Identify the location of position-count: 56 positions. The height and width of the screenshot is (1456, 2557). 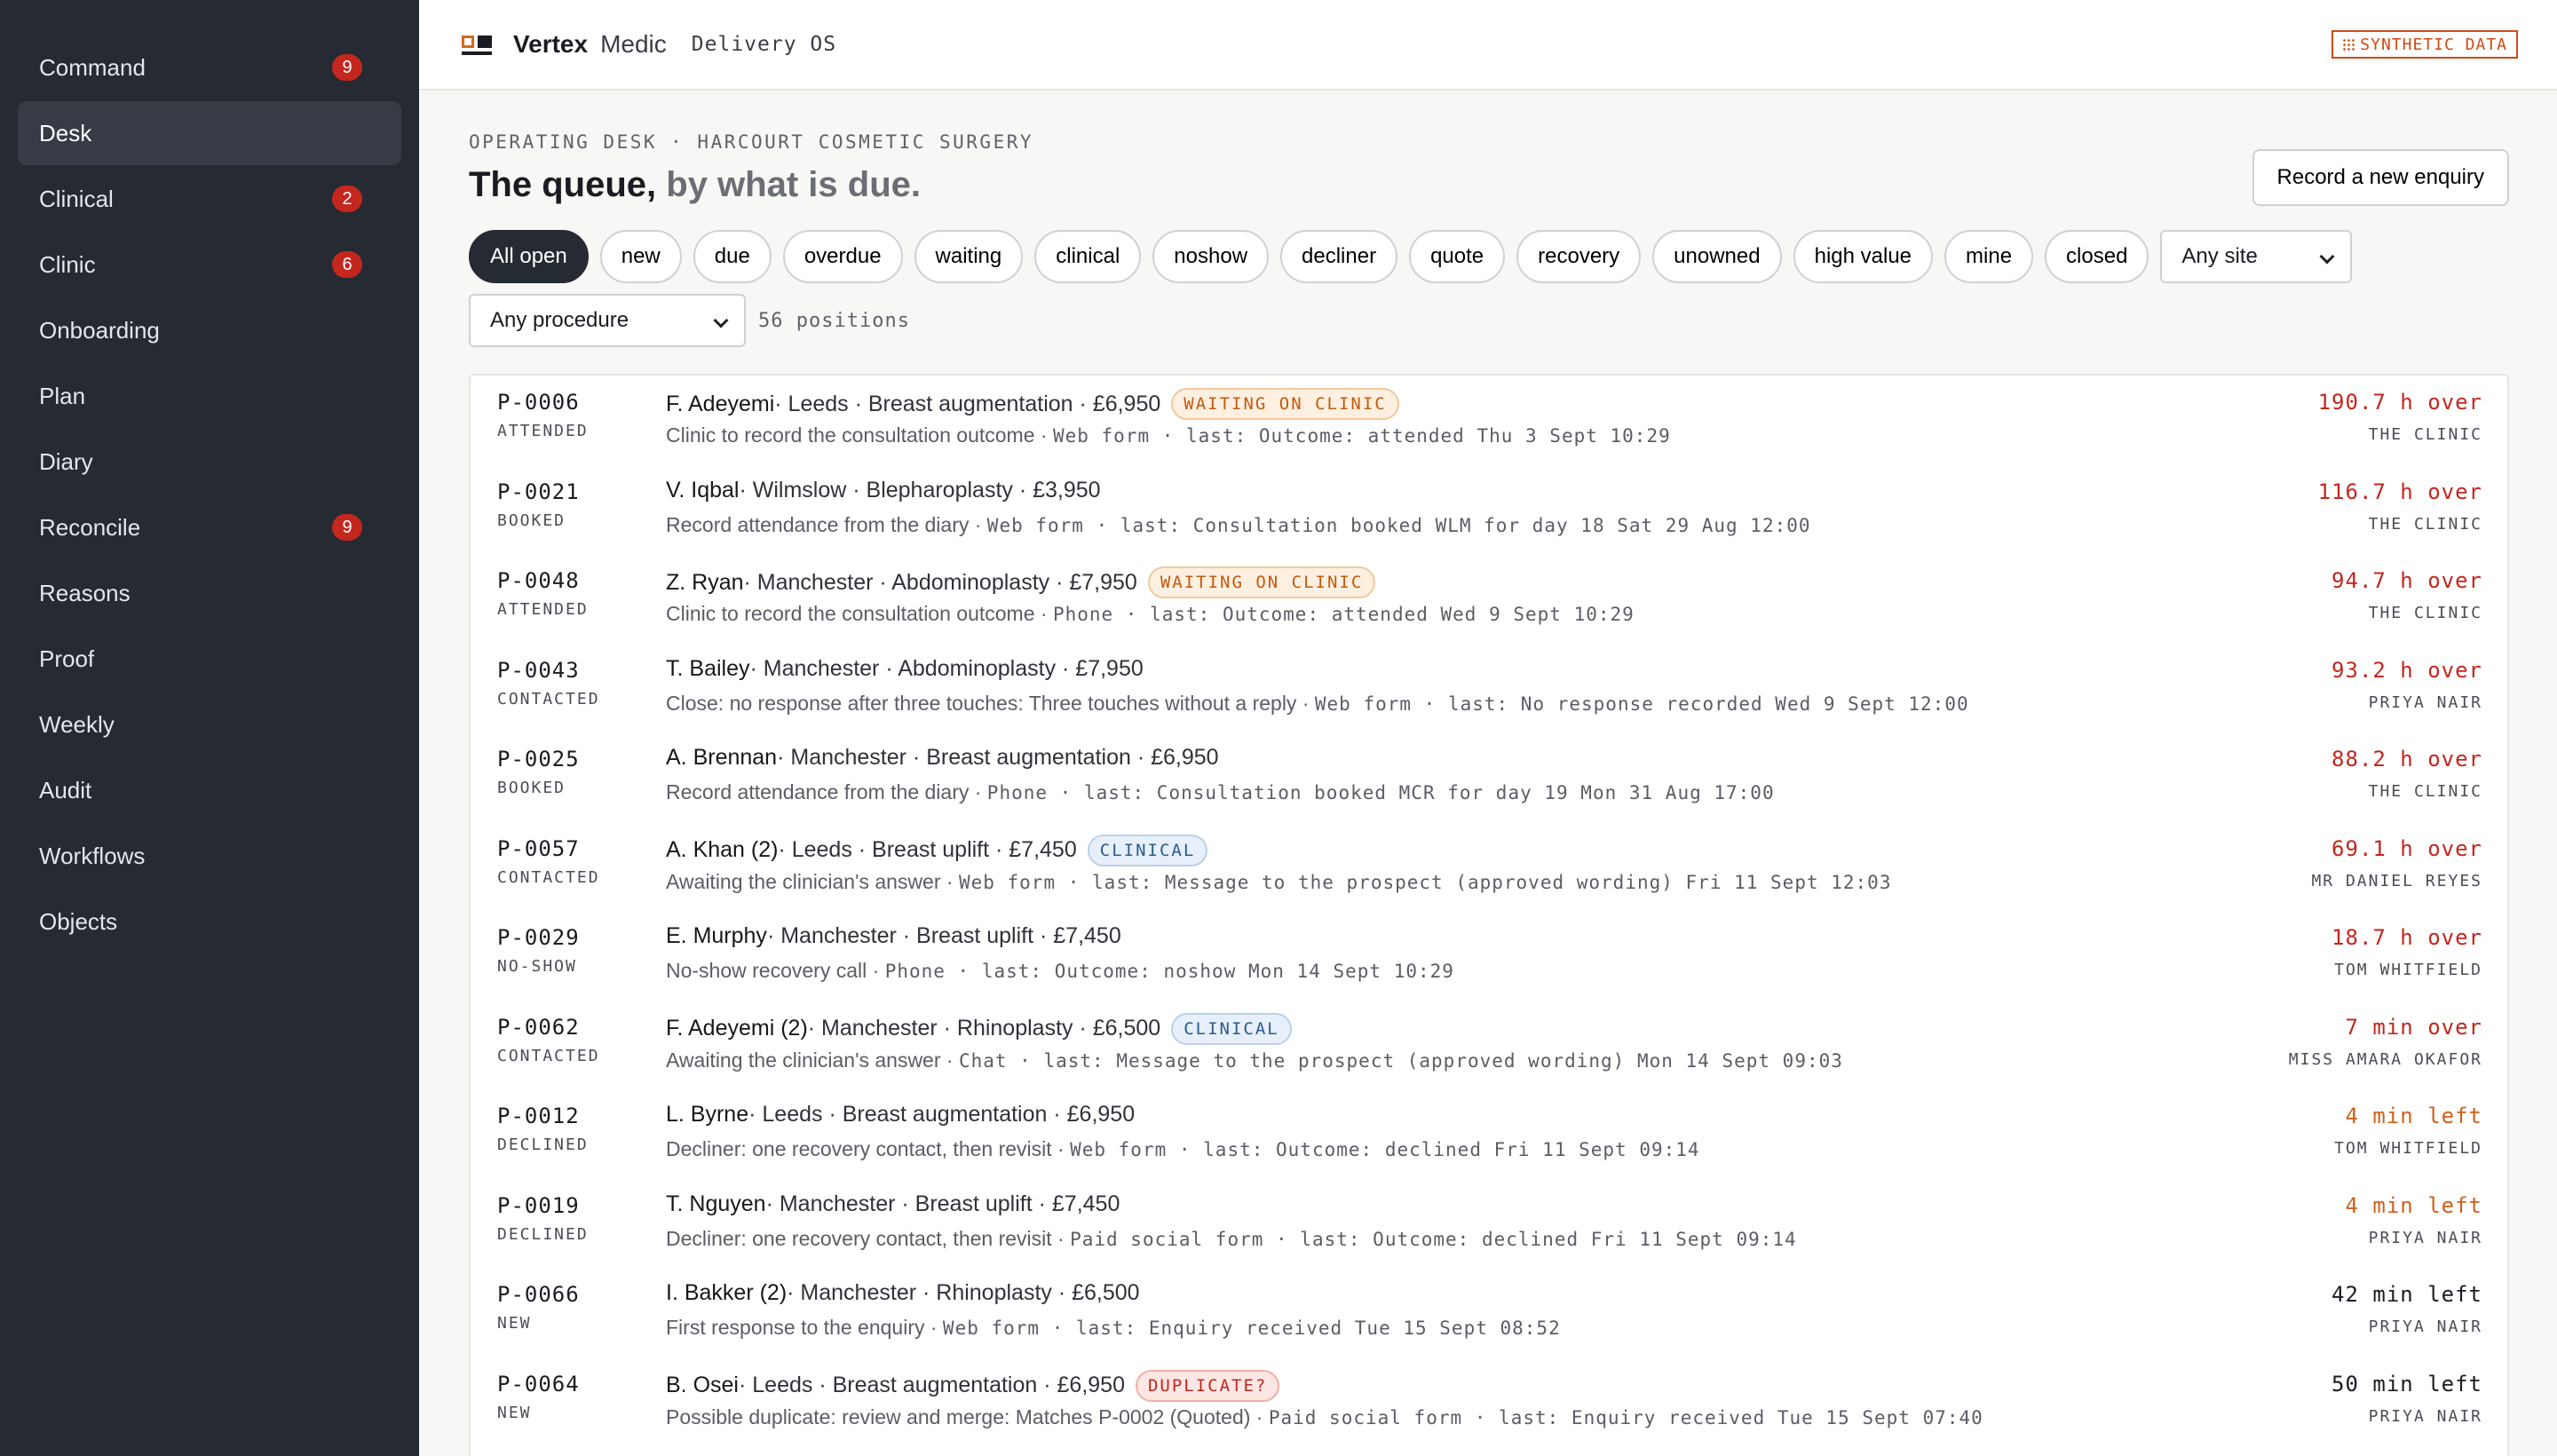
(834, 320).